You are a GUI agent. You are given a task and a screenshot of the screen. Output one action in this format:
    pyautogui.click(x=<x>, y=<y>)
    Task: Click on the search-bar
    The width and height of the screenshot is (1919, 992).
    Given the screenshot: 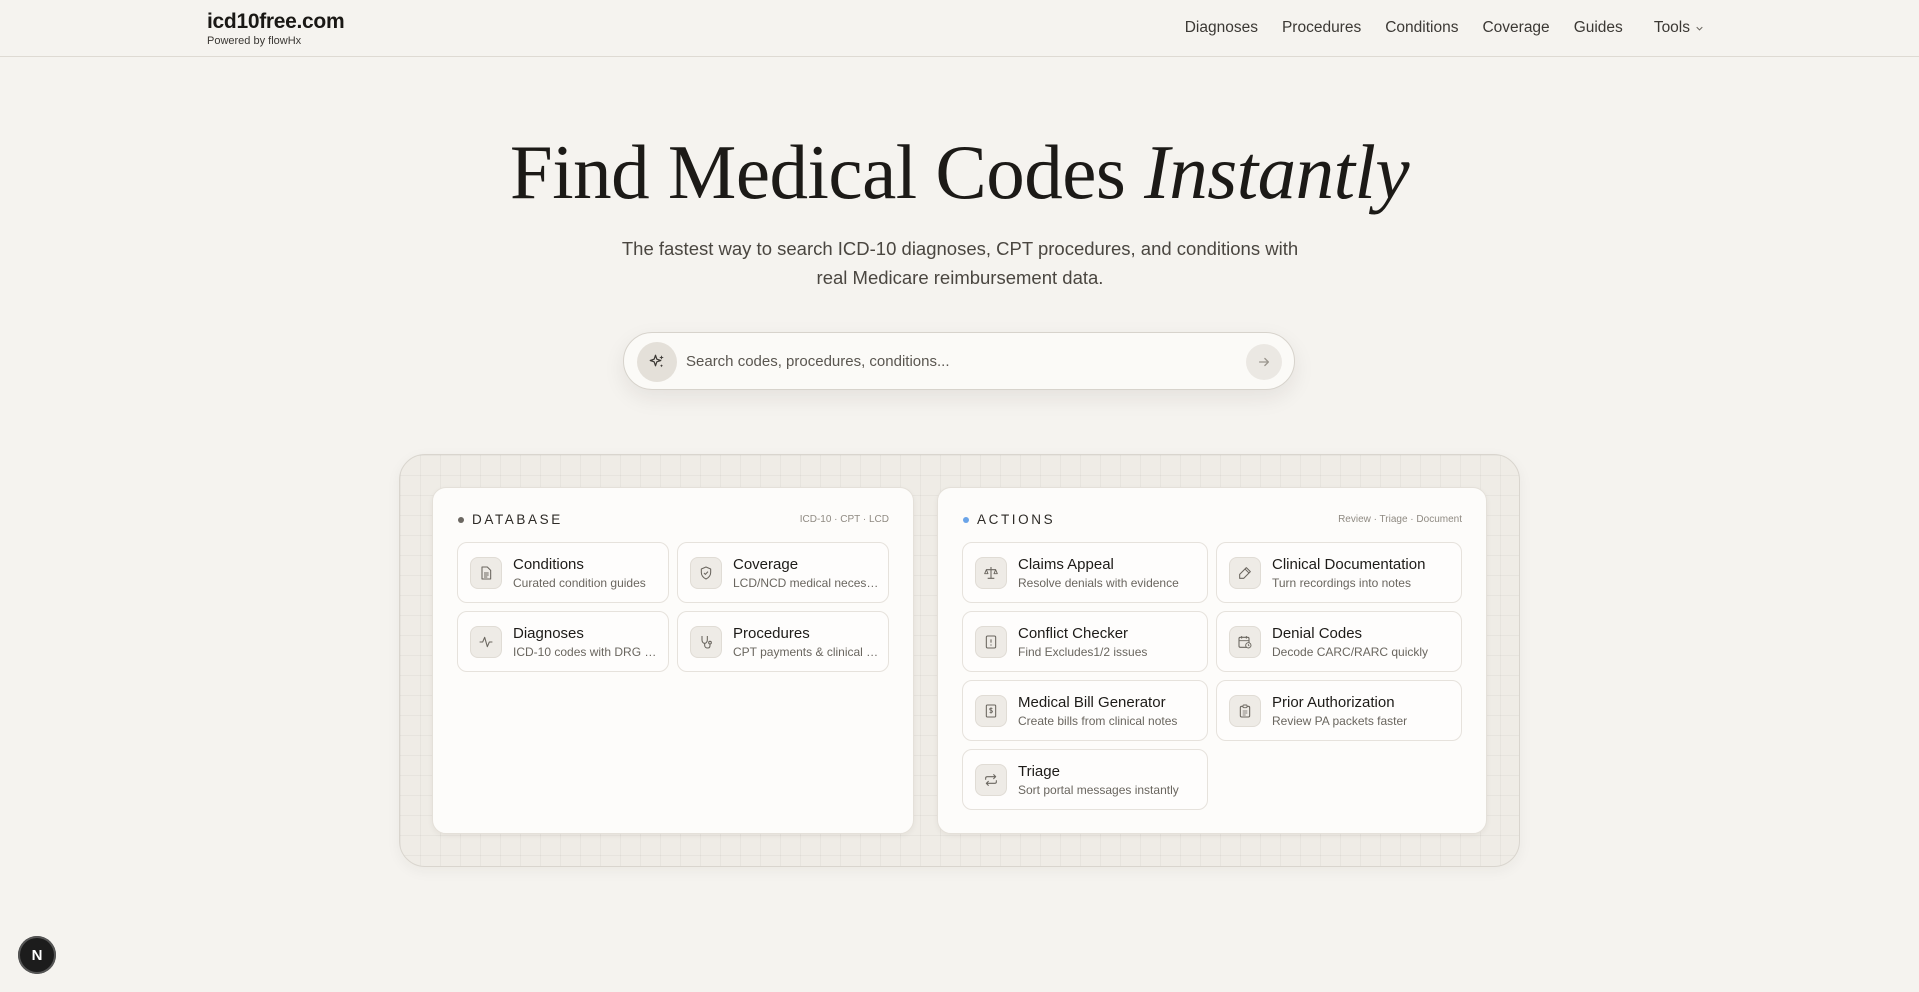 What is the action you would take?
    pyautogui.click(x=959, y=361)
    